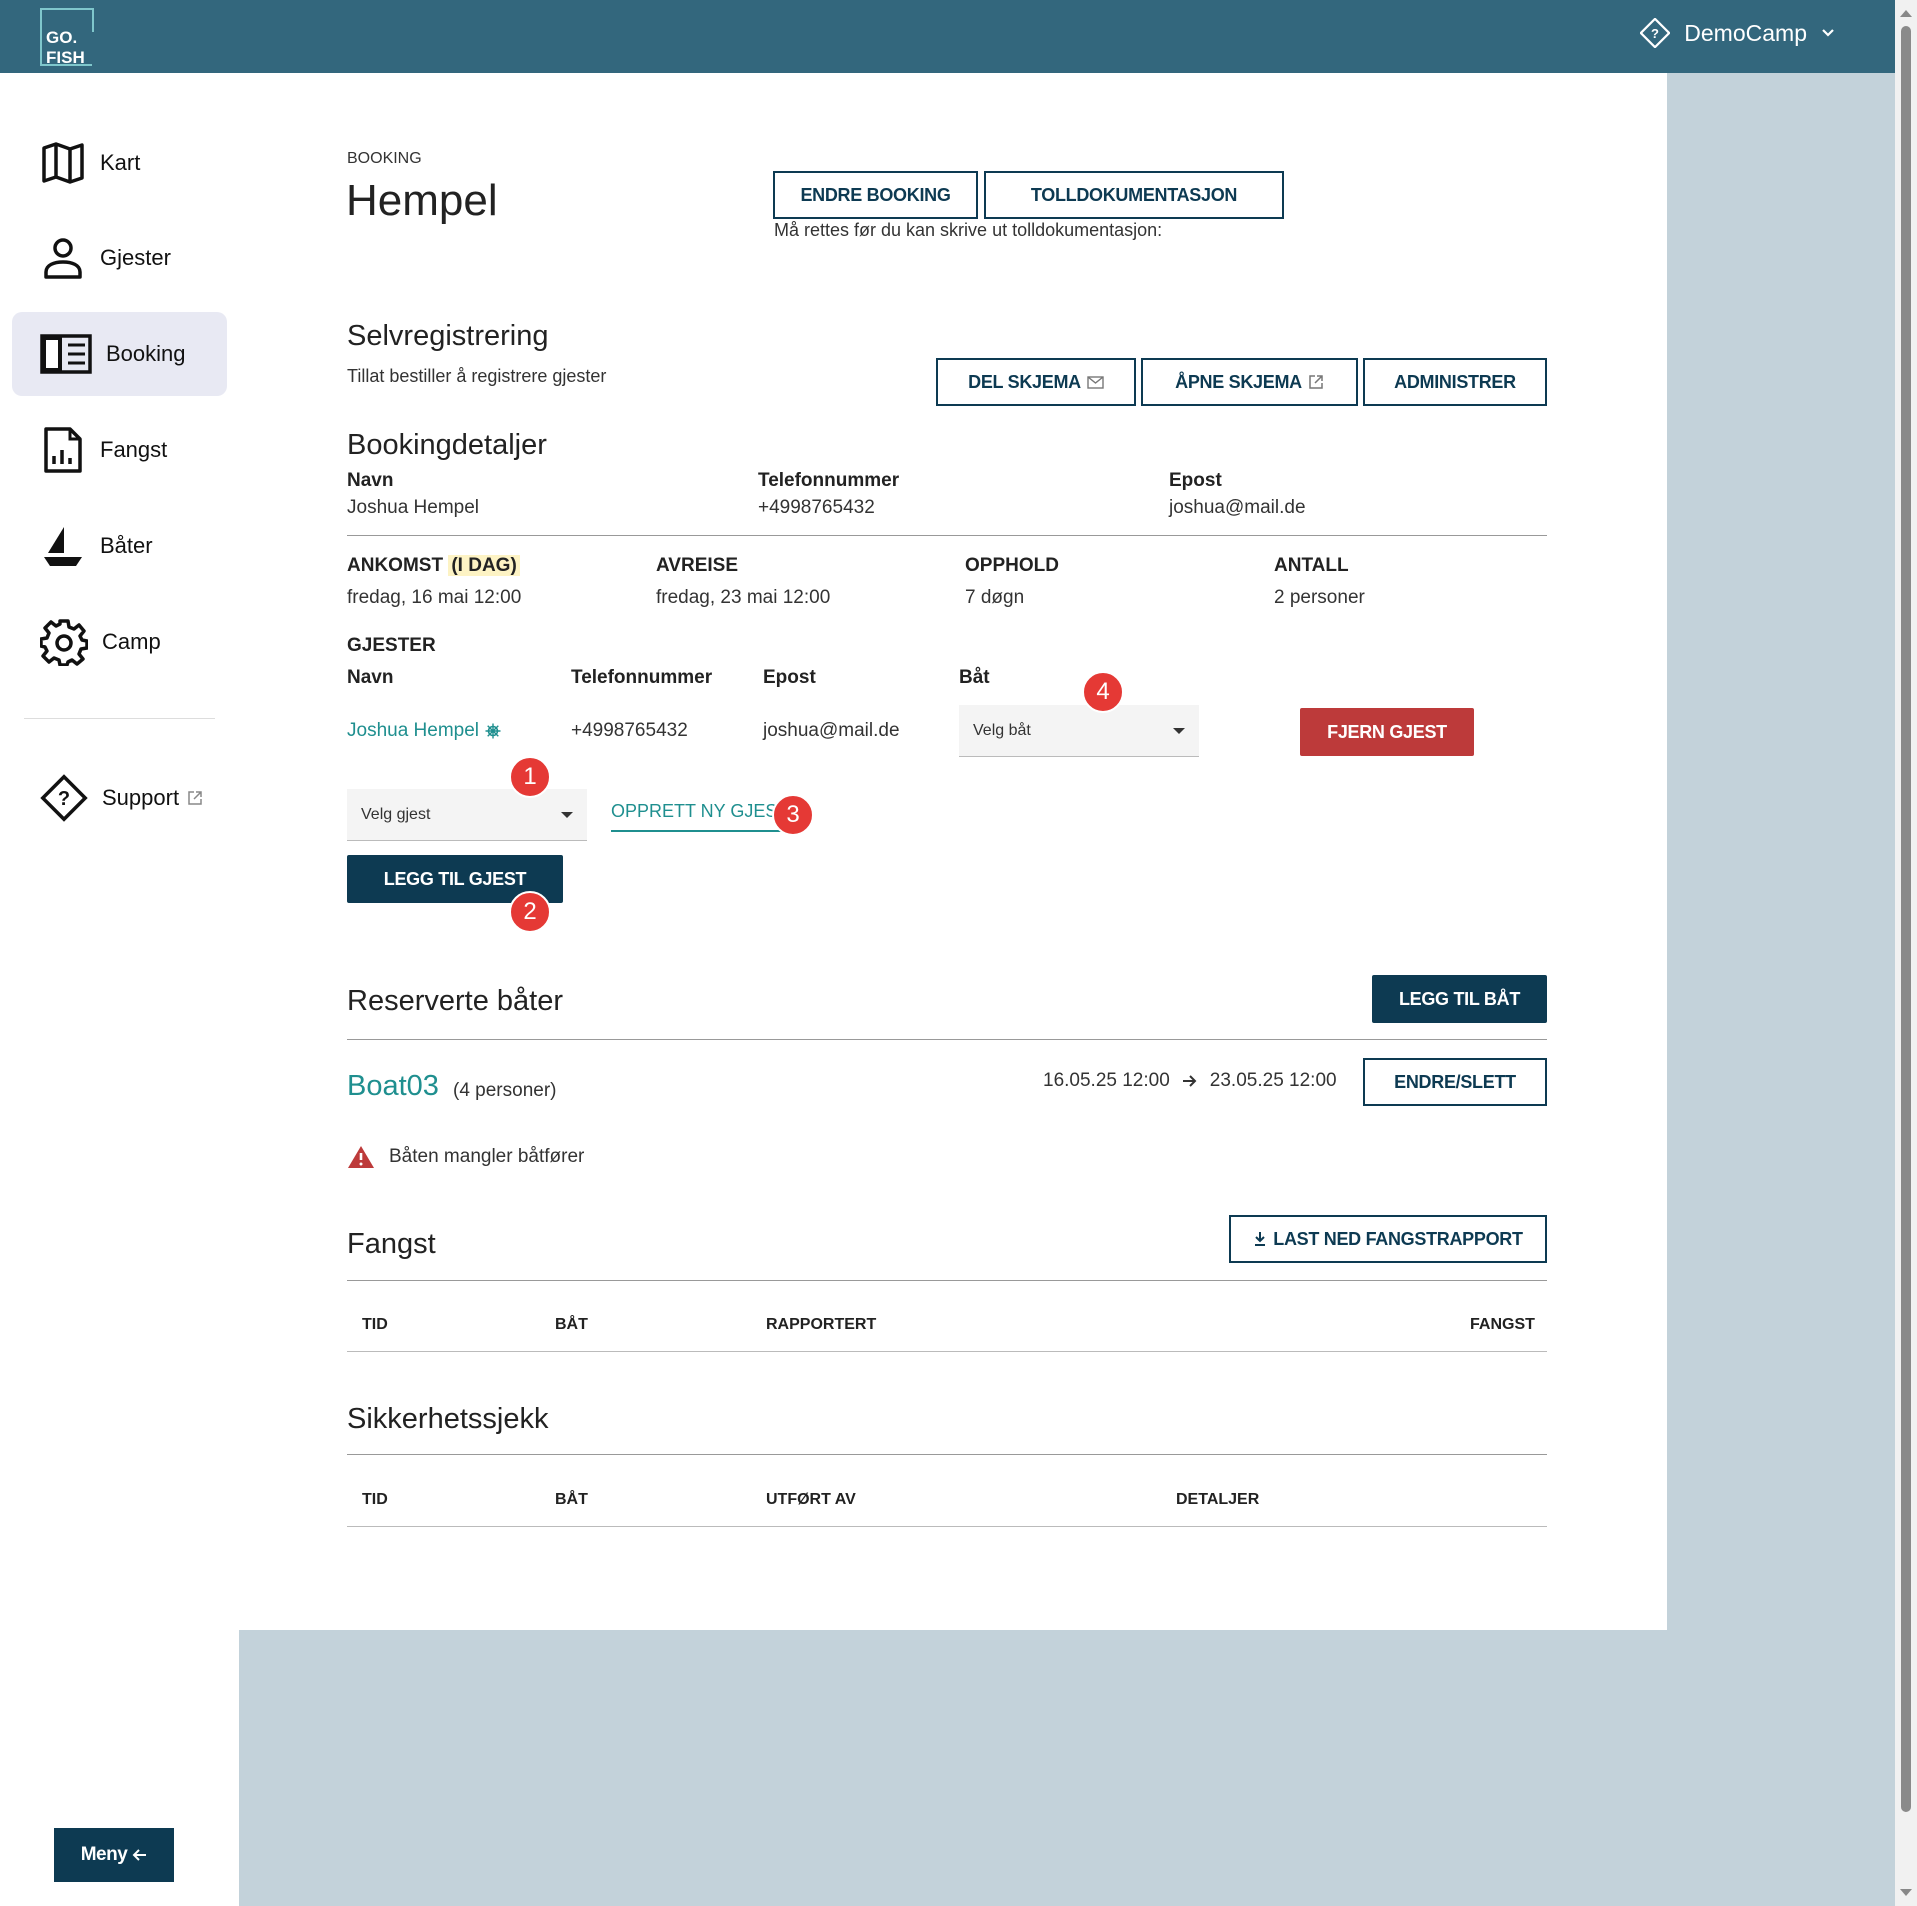 This screenshot has height=1906, width=1917. I want to click on count-value: 2 personer, so click(1319, 597).